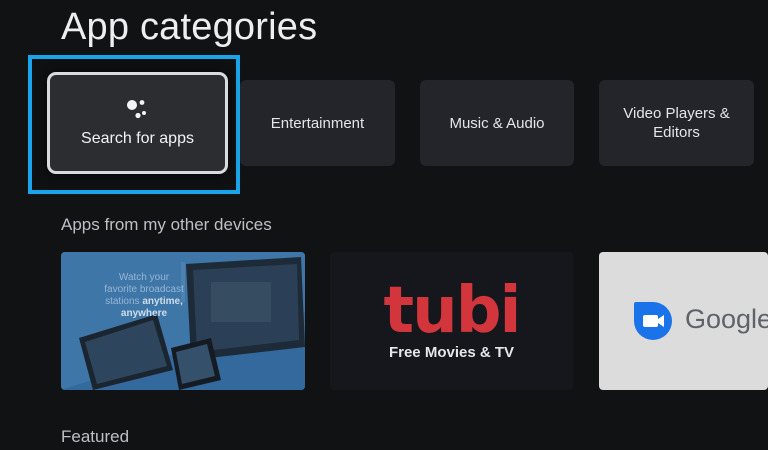 The image size is (768, 450). Describe the element at coordinates (137, 138) in the screenshot. I see `category-label: Search for apps` at that location.